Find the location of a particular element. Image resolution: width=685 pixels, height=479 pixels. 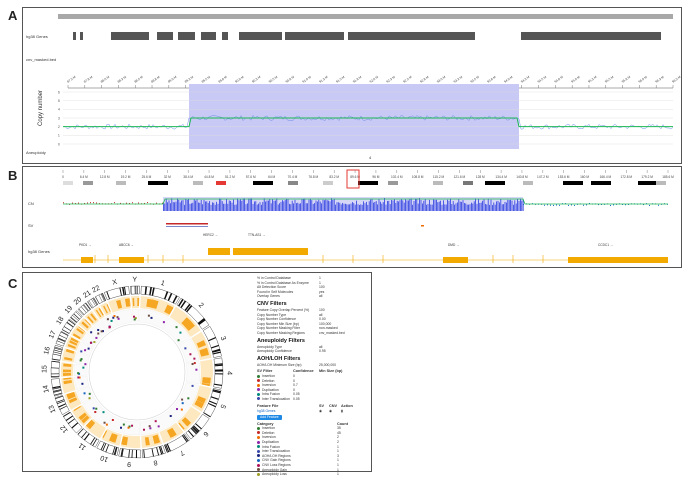

eye-icon: ◉ is located at coordinates (324, 411).